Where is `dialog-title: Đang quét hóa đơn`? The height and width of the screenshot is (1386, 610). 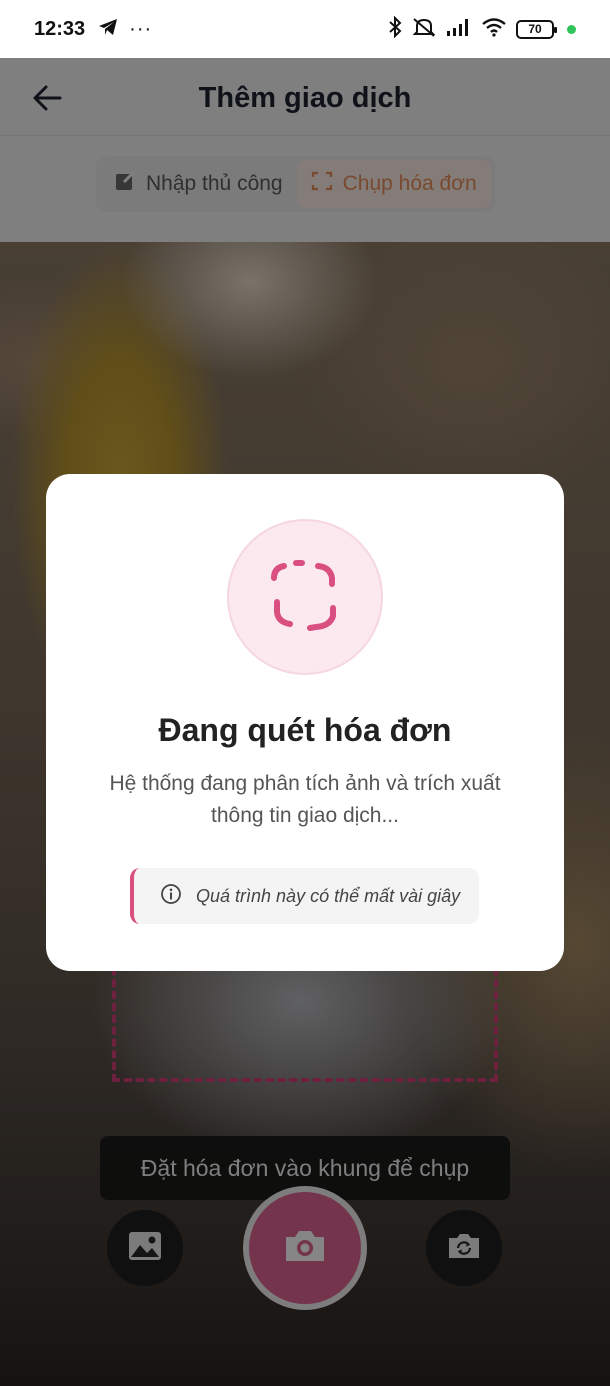 dialog-title: Đang quét hóa đơn is located at coordinates (305, 730).